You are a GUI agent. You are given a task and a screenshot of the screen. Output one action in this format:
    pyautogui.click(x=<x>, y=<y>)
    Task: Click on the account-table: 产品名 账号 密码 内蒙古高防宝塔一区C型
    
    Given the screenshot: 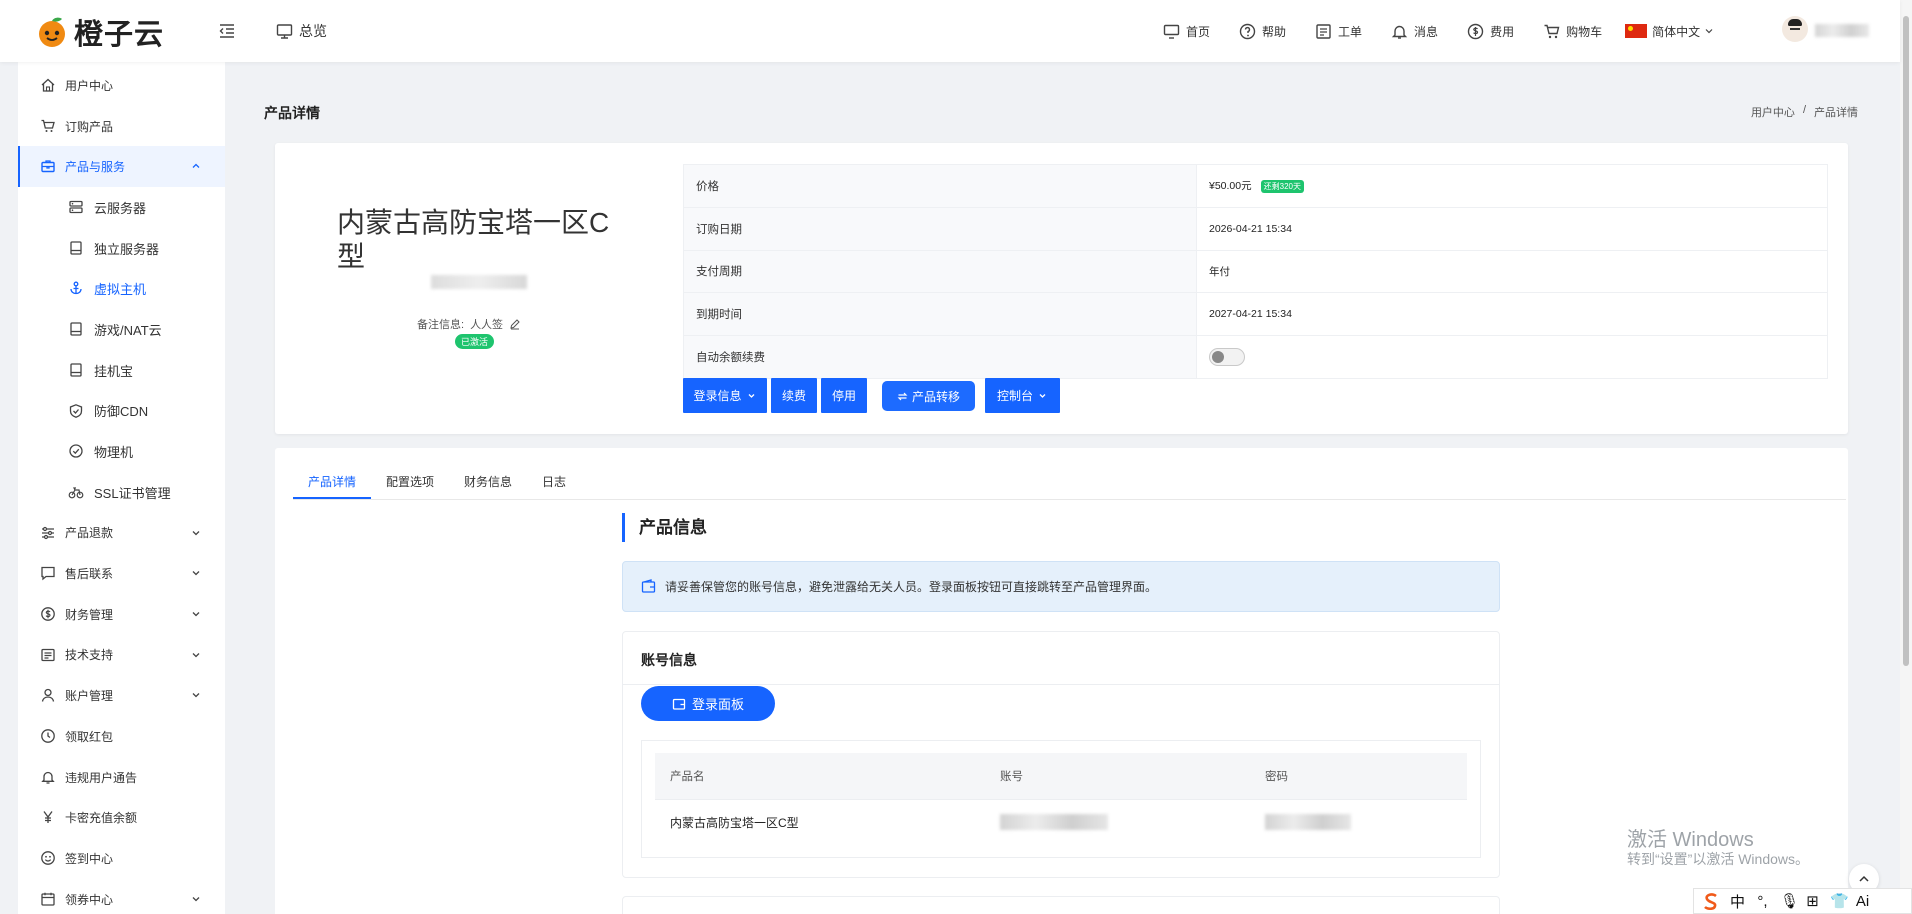 What is the action you would take?
    pyautogui.click(x=1061, y=799)
    